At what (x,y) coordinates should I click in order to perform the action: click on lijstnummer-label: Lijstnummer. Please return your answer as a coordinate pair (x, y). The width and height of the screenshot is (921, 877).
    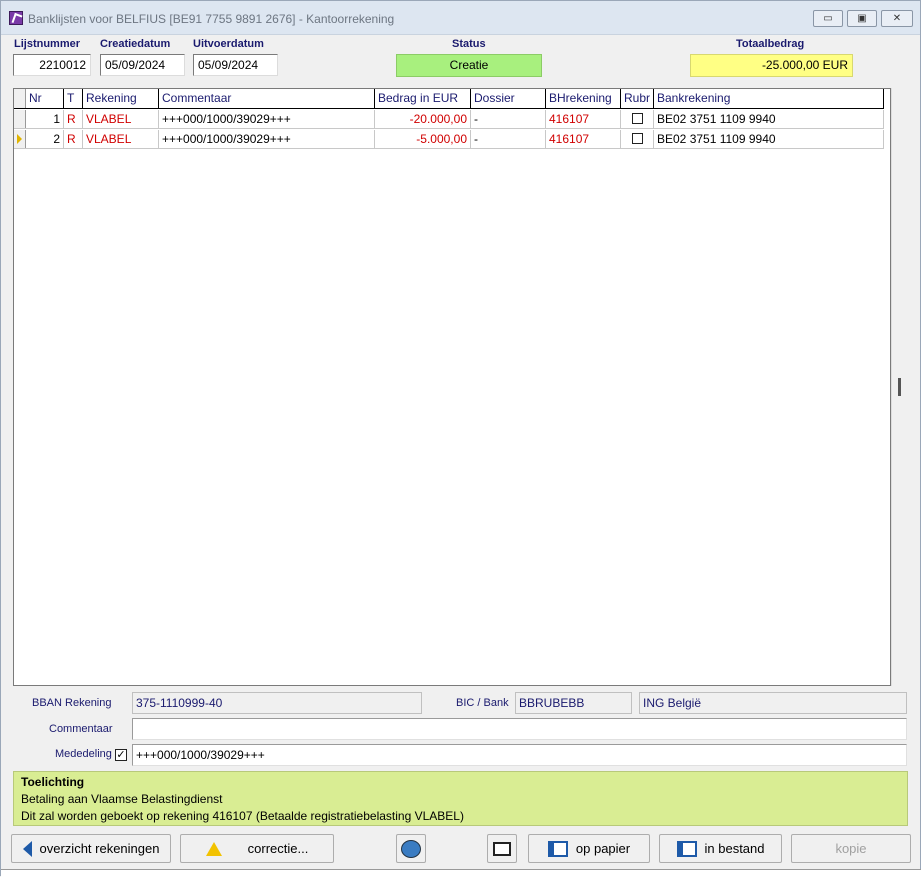
    Looking at the image, I should click on (47, 44).